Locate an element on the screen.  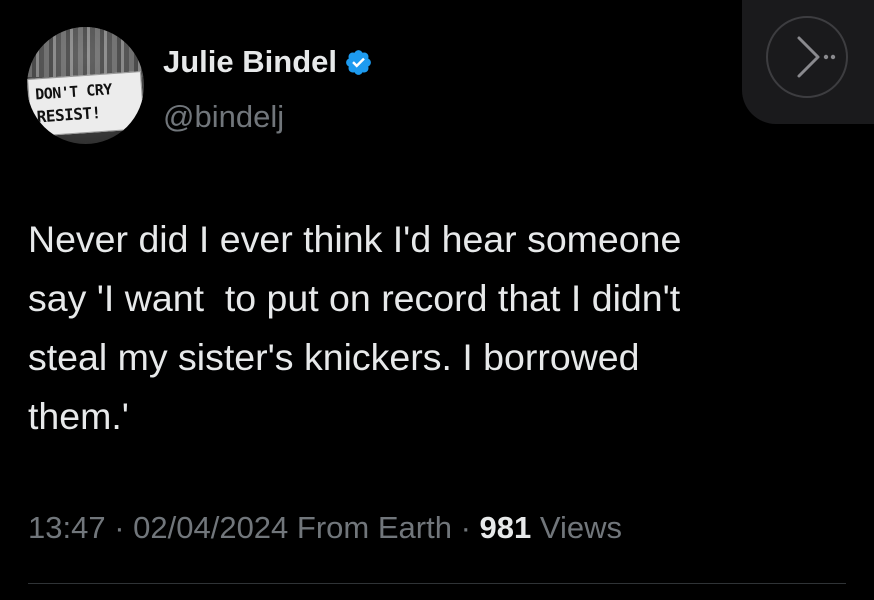
avatar-protest-sign: DON'T CRY RESIST! is located at coordinates (85, 104).